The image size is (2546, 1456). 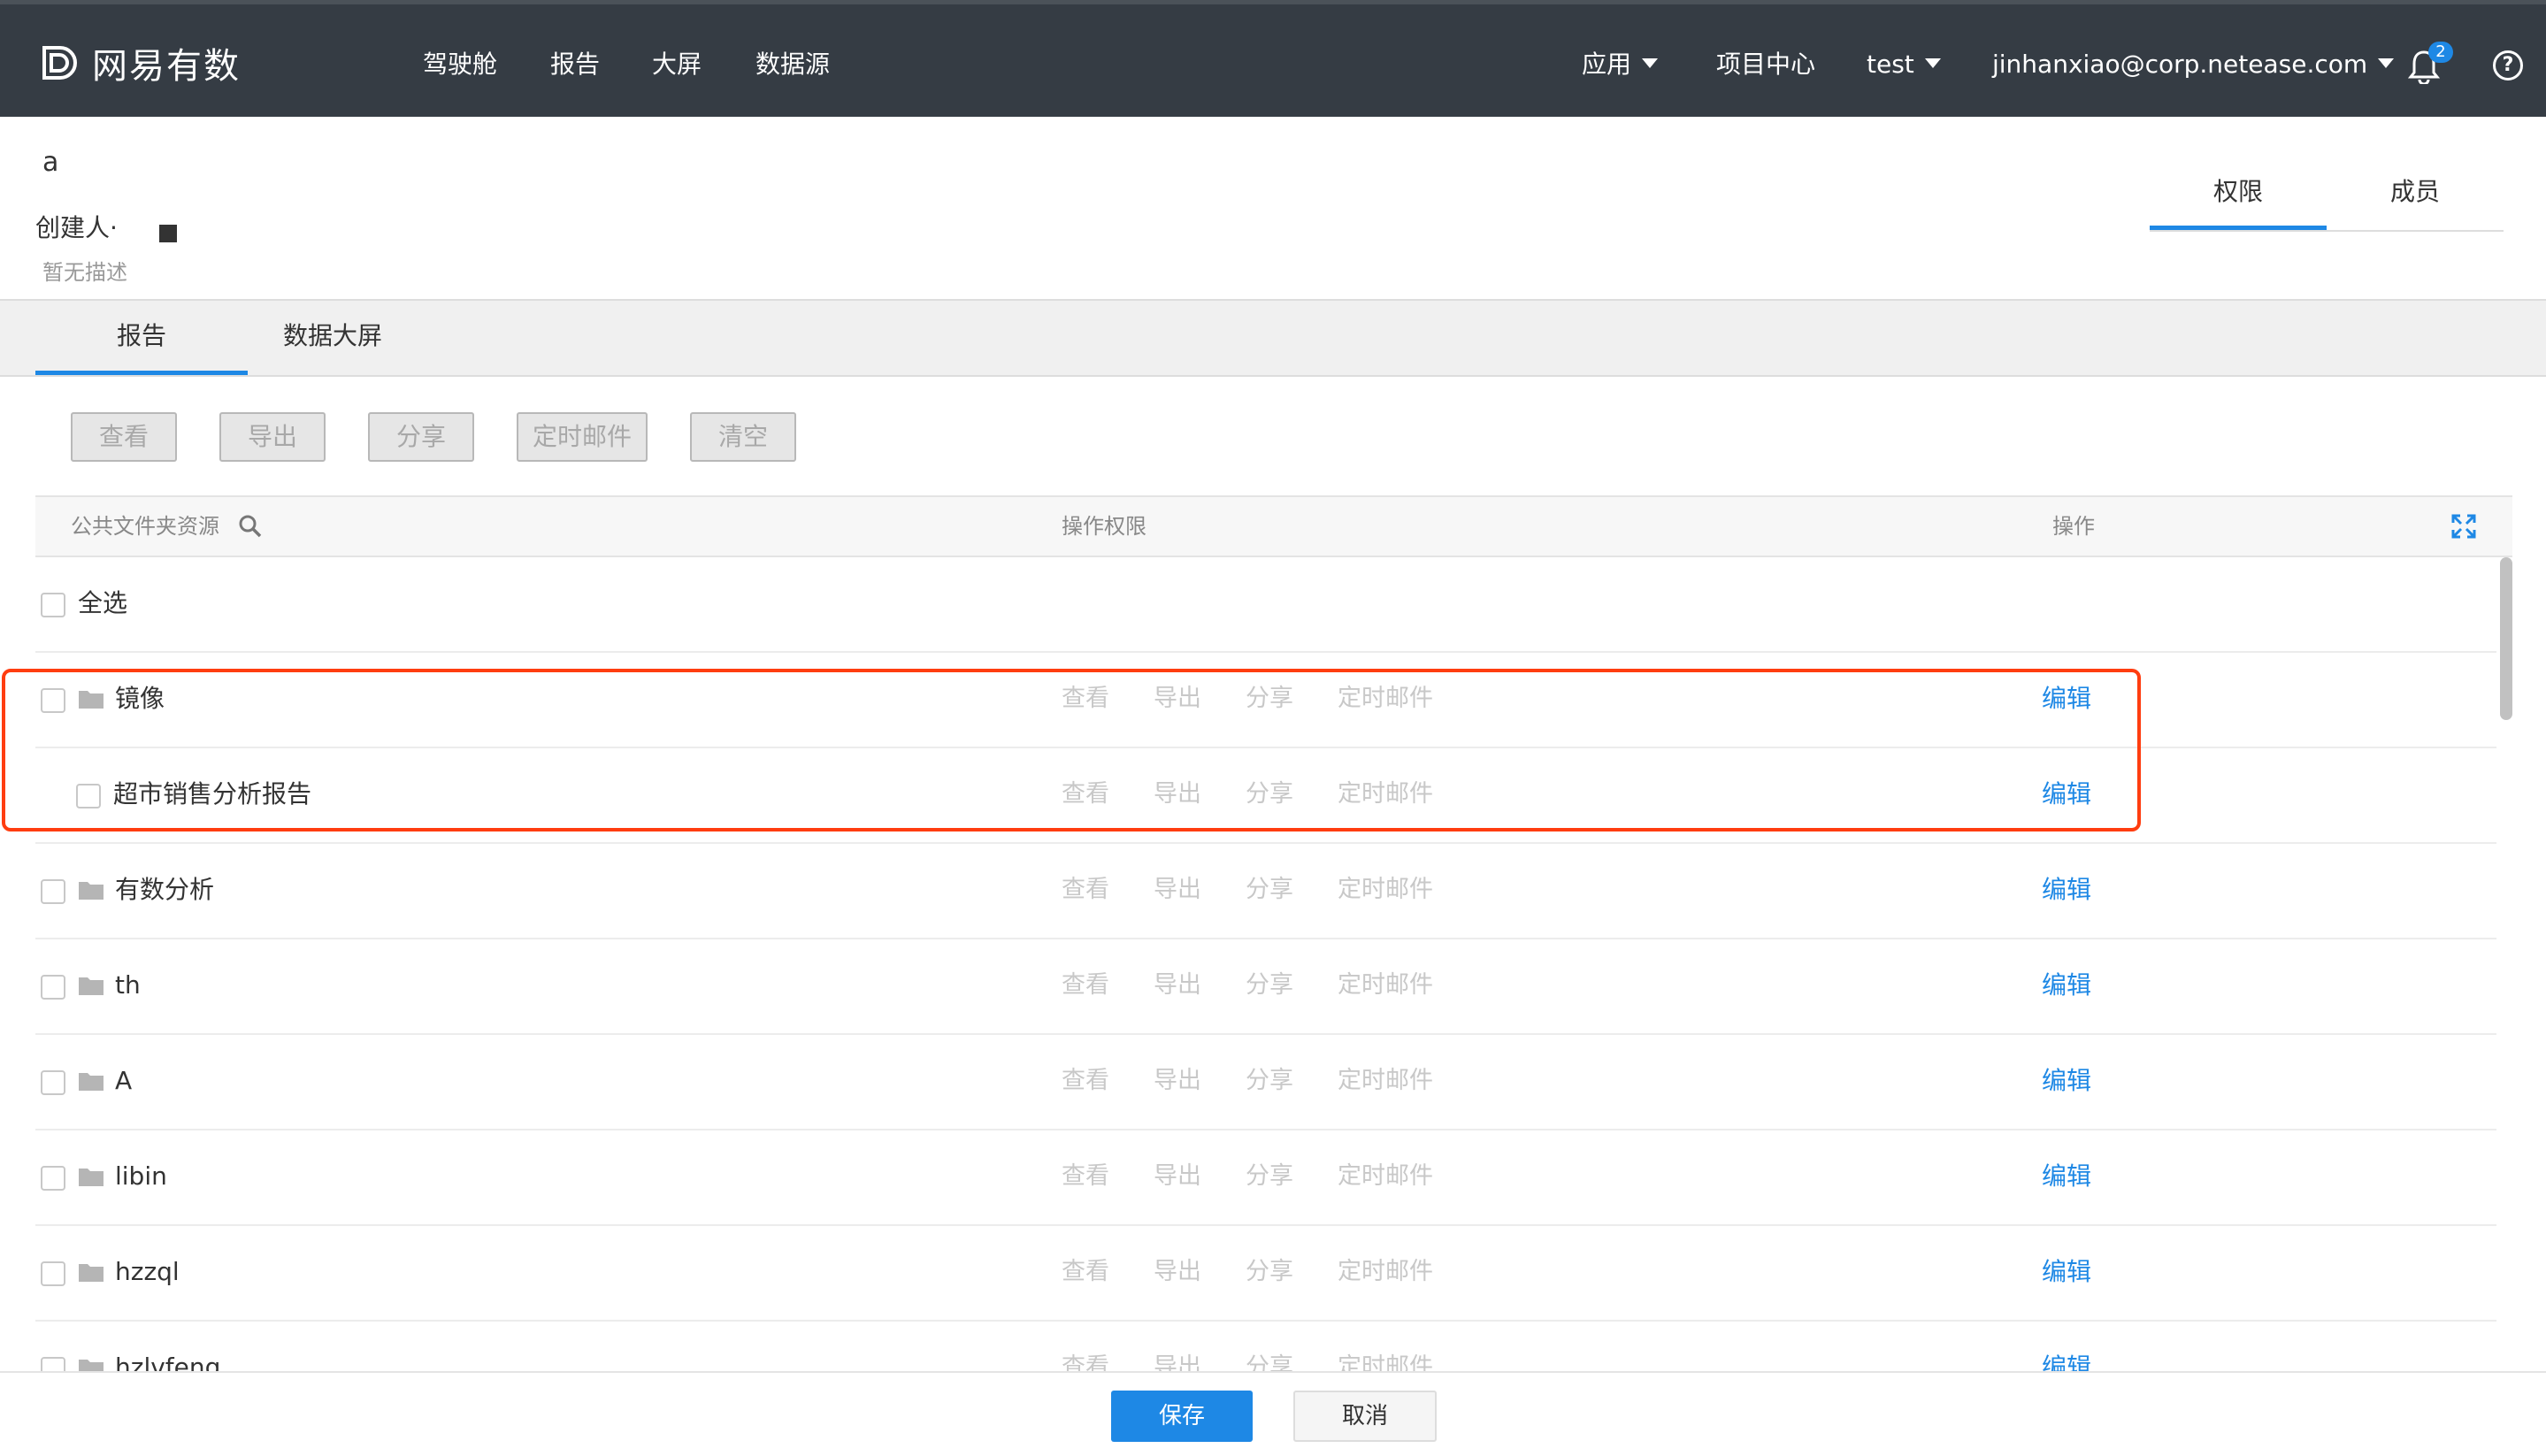 I want to click on export-button: 导出, so click(x=272, y=437).